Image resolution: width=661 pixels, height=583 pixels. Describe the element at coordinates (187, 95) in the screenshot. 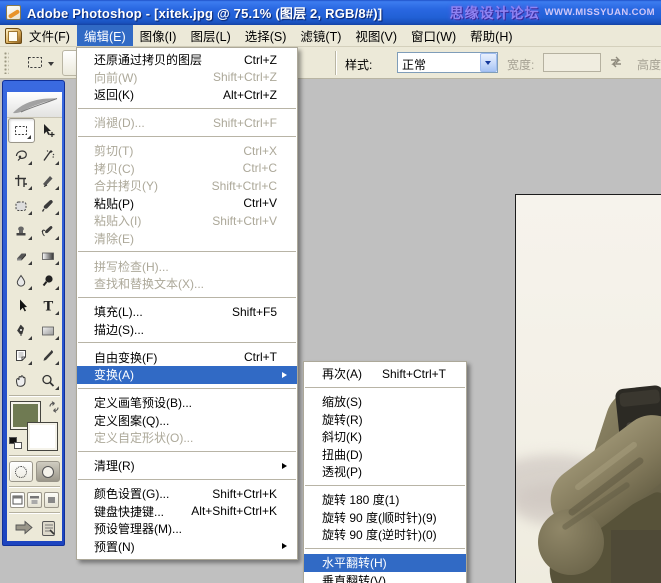

I see `menu-item: 返回(K) Alt+Ctrl+Z` at that location.